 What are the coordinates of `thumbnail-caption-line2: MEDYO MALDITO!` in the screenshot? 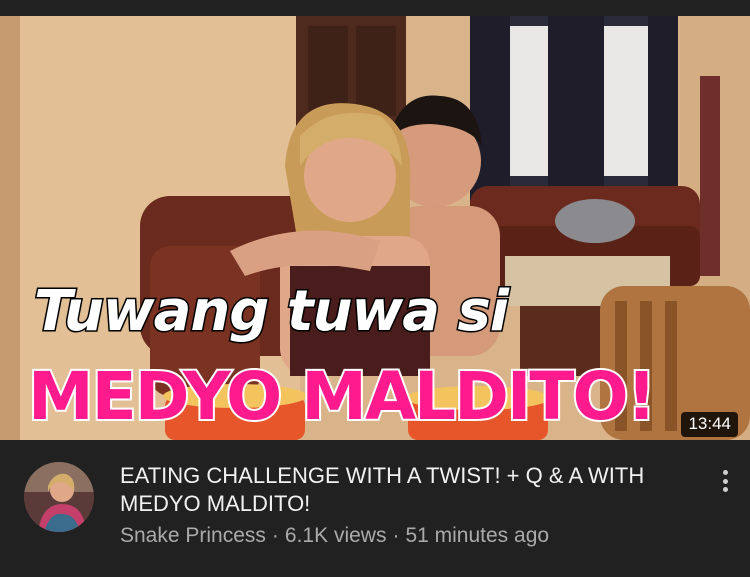 It's located at (342, 396).